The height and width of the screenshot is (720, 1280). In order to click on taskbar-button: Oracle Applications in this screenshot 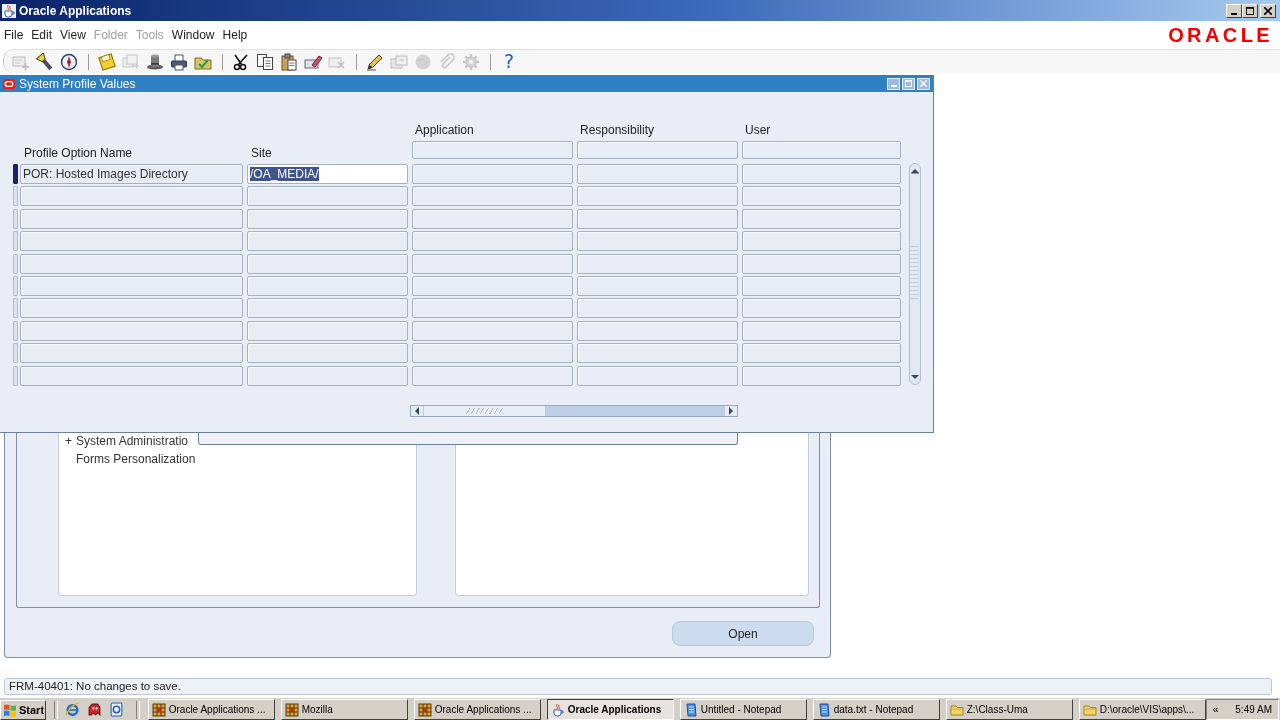, I will do `click(610, 709)`.